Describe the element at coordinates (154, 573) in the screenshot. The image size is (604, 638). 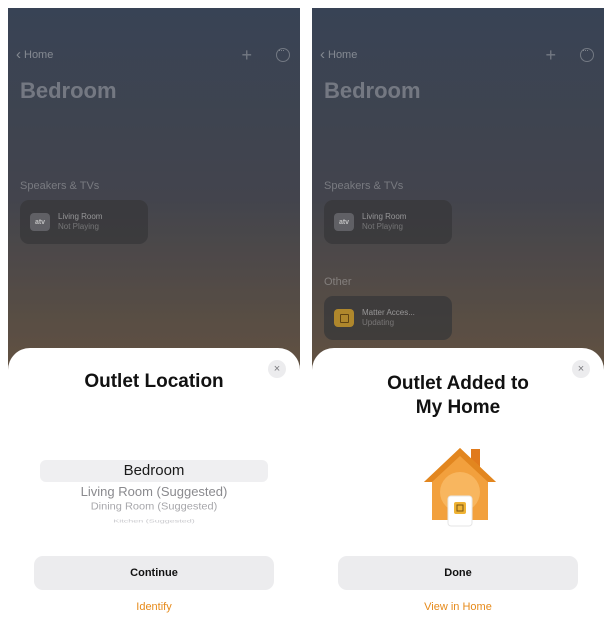
I see `continue-button: Continue` at that location.